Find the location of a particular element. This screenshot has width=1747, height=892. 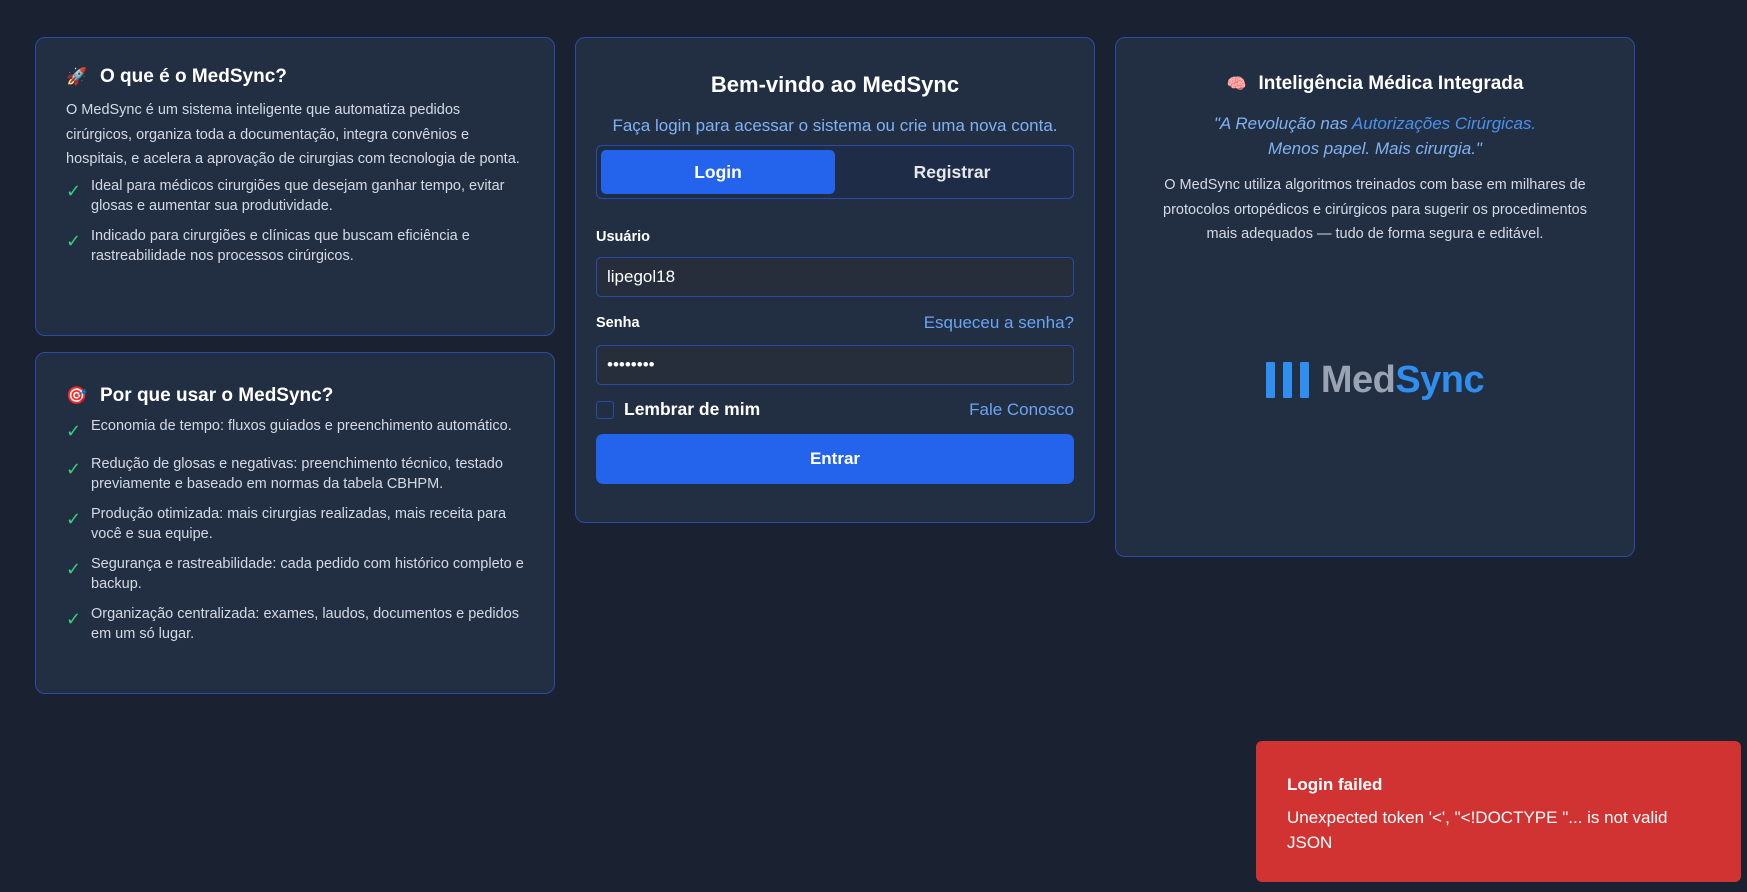

forgot-password-link: Esqueceu a senha? is located at coordinates (999, 323).